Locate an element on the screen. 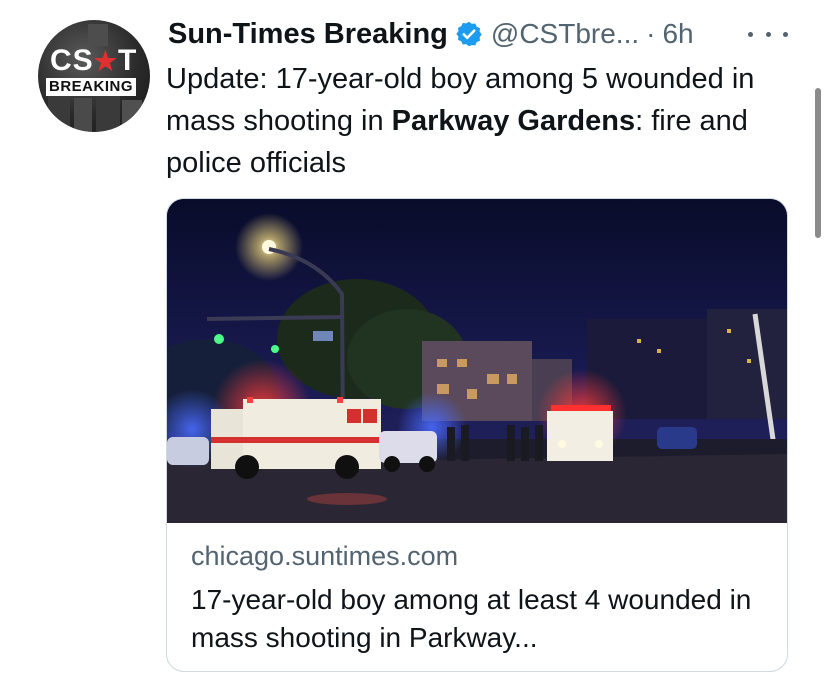 This screenshot has height=686, width=828. display-name: Sun-Times Breaking is located at coordinates (308, 34).